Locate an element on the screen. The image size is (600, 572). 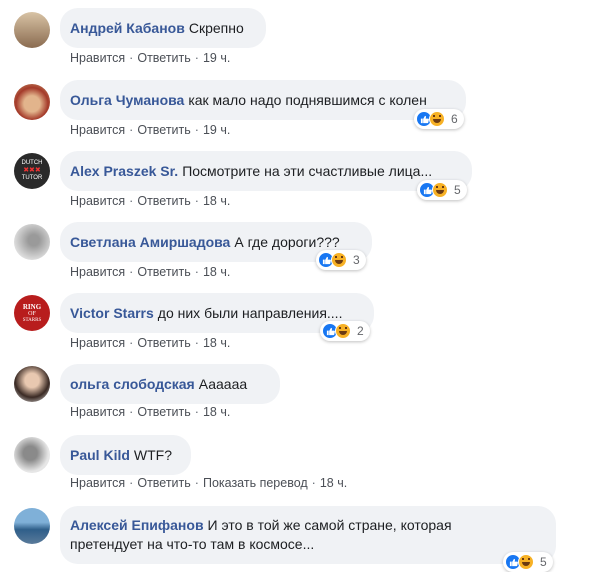
comment-bubble: ольга слободская Аааааа is located at coordinates (170, 384).